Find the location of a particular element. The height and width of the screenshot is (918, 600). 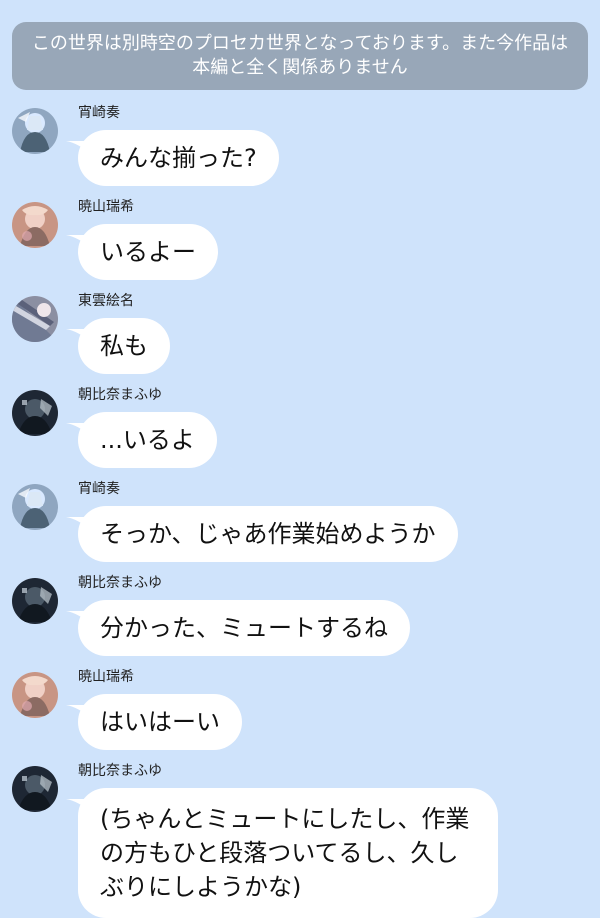

message-bubble: (ちゃんとミュートにしたし、作業の方もひと段落ついてるし、久しぶりにしようかな) is located at coordinates (288, 853).